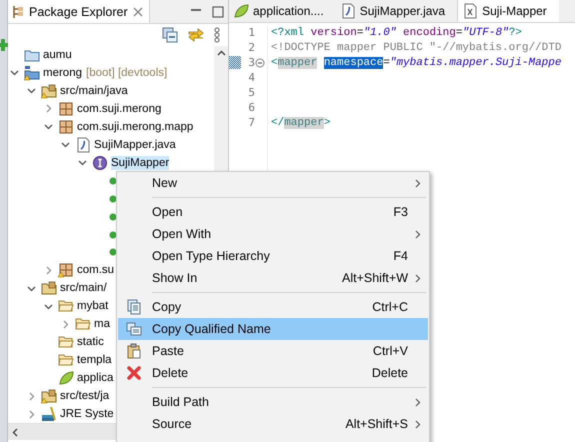 Image resolution: width=575 pixels, height=442 pixels. I want to click on code-line: <?xml version="1.0" encoding="UTF-8"?>, so click(397, 33).